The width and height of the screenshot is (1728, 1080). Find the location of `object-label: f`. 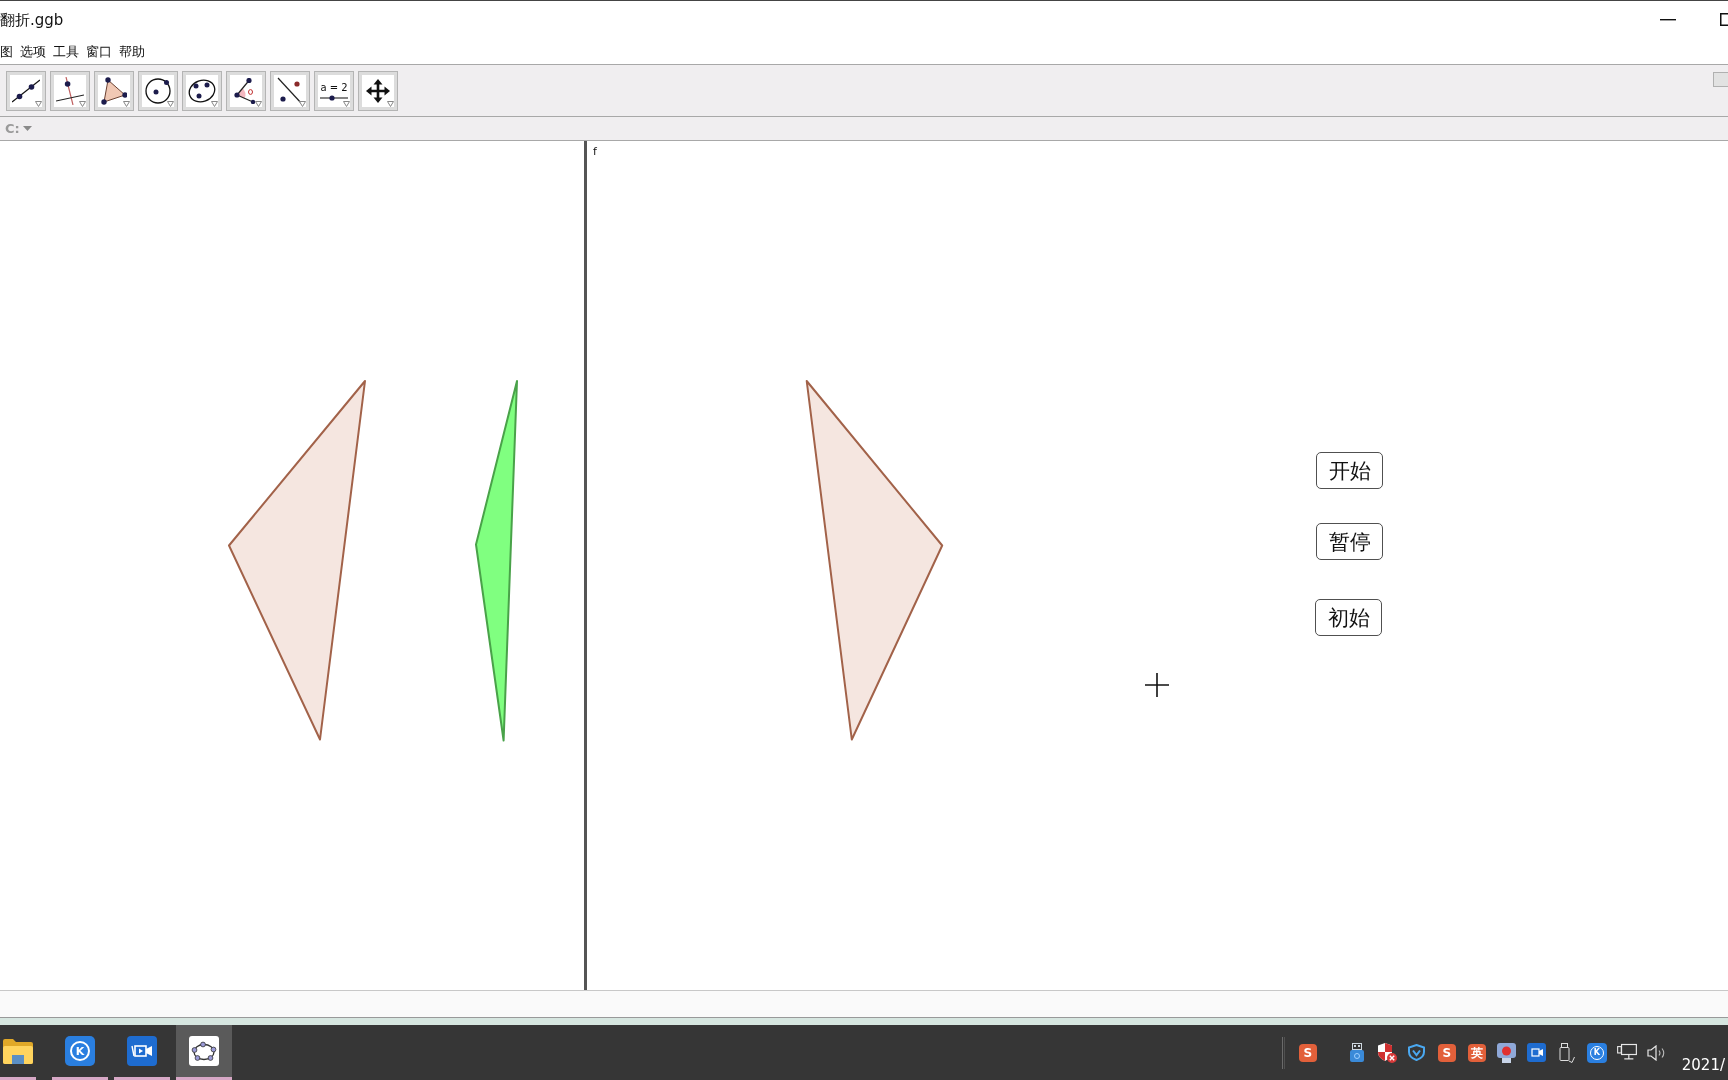

object-label: f is located at coordinates (595, 151).